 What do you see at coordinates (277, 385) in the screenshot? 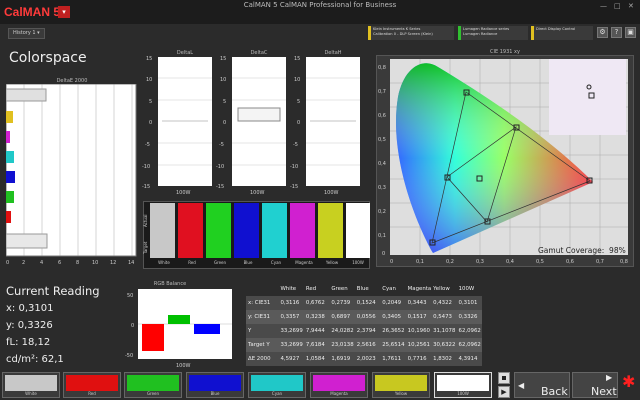
I see `swatch-button-cyan: Cyan` at bounding box center [277, 385].